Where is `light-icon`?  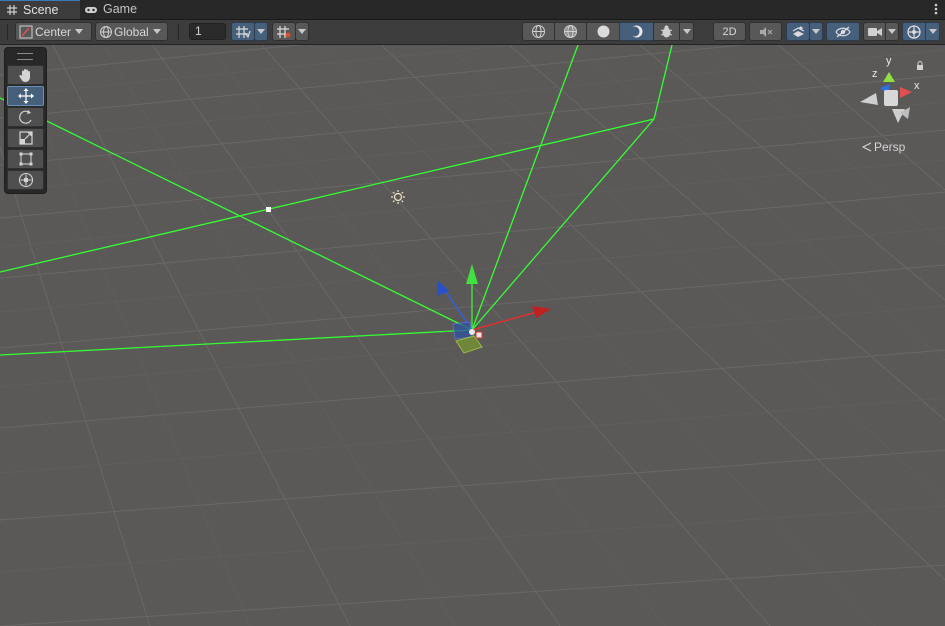 light-icon is located at coordinates (398, 197).